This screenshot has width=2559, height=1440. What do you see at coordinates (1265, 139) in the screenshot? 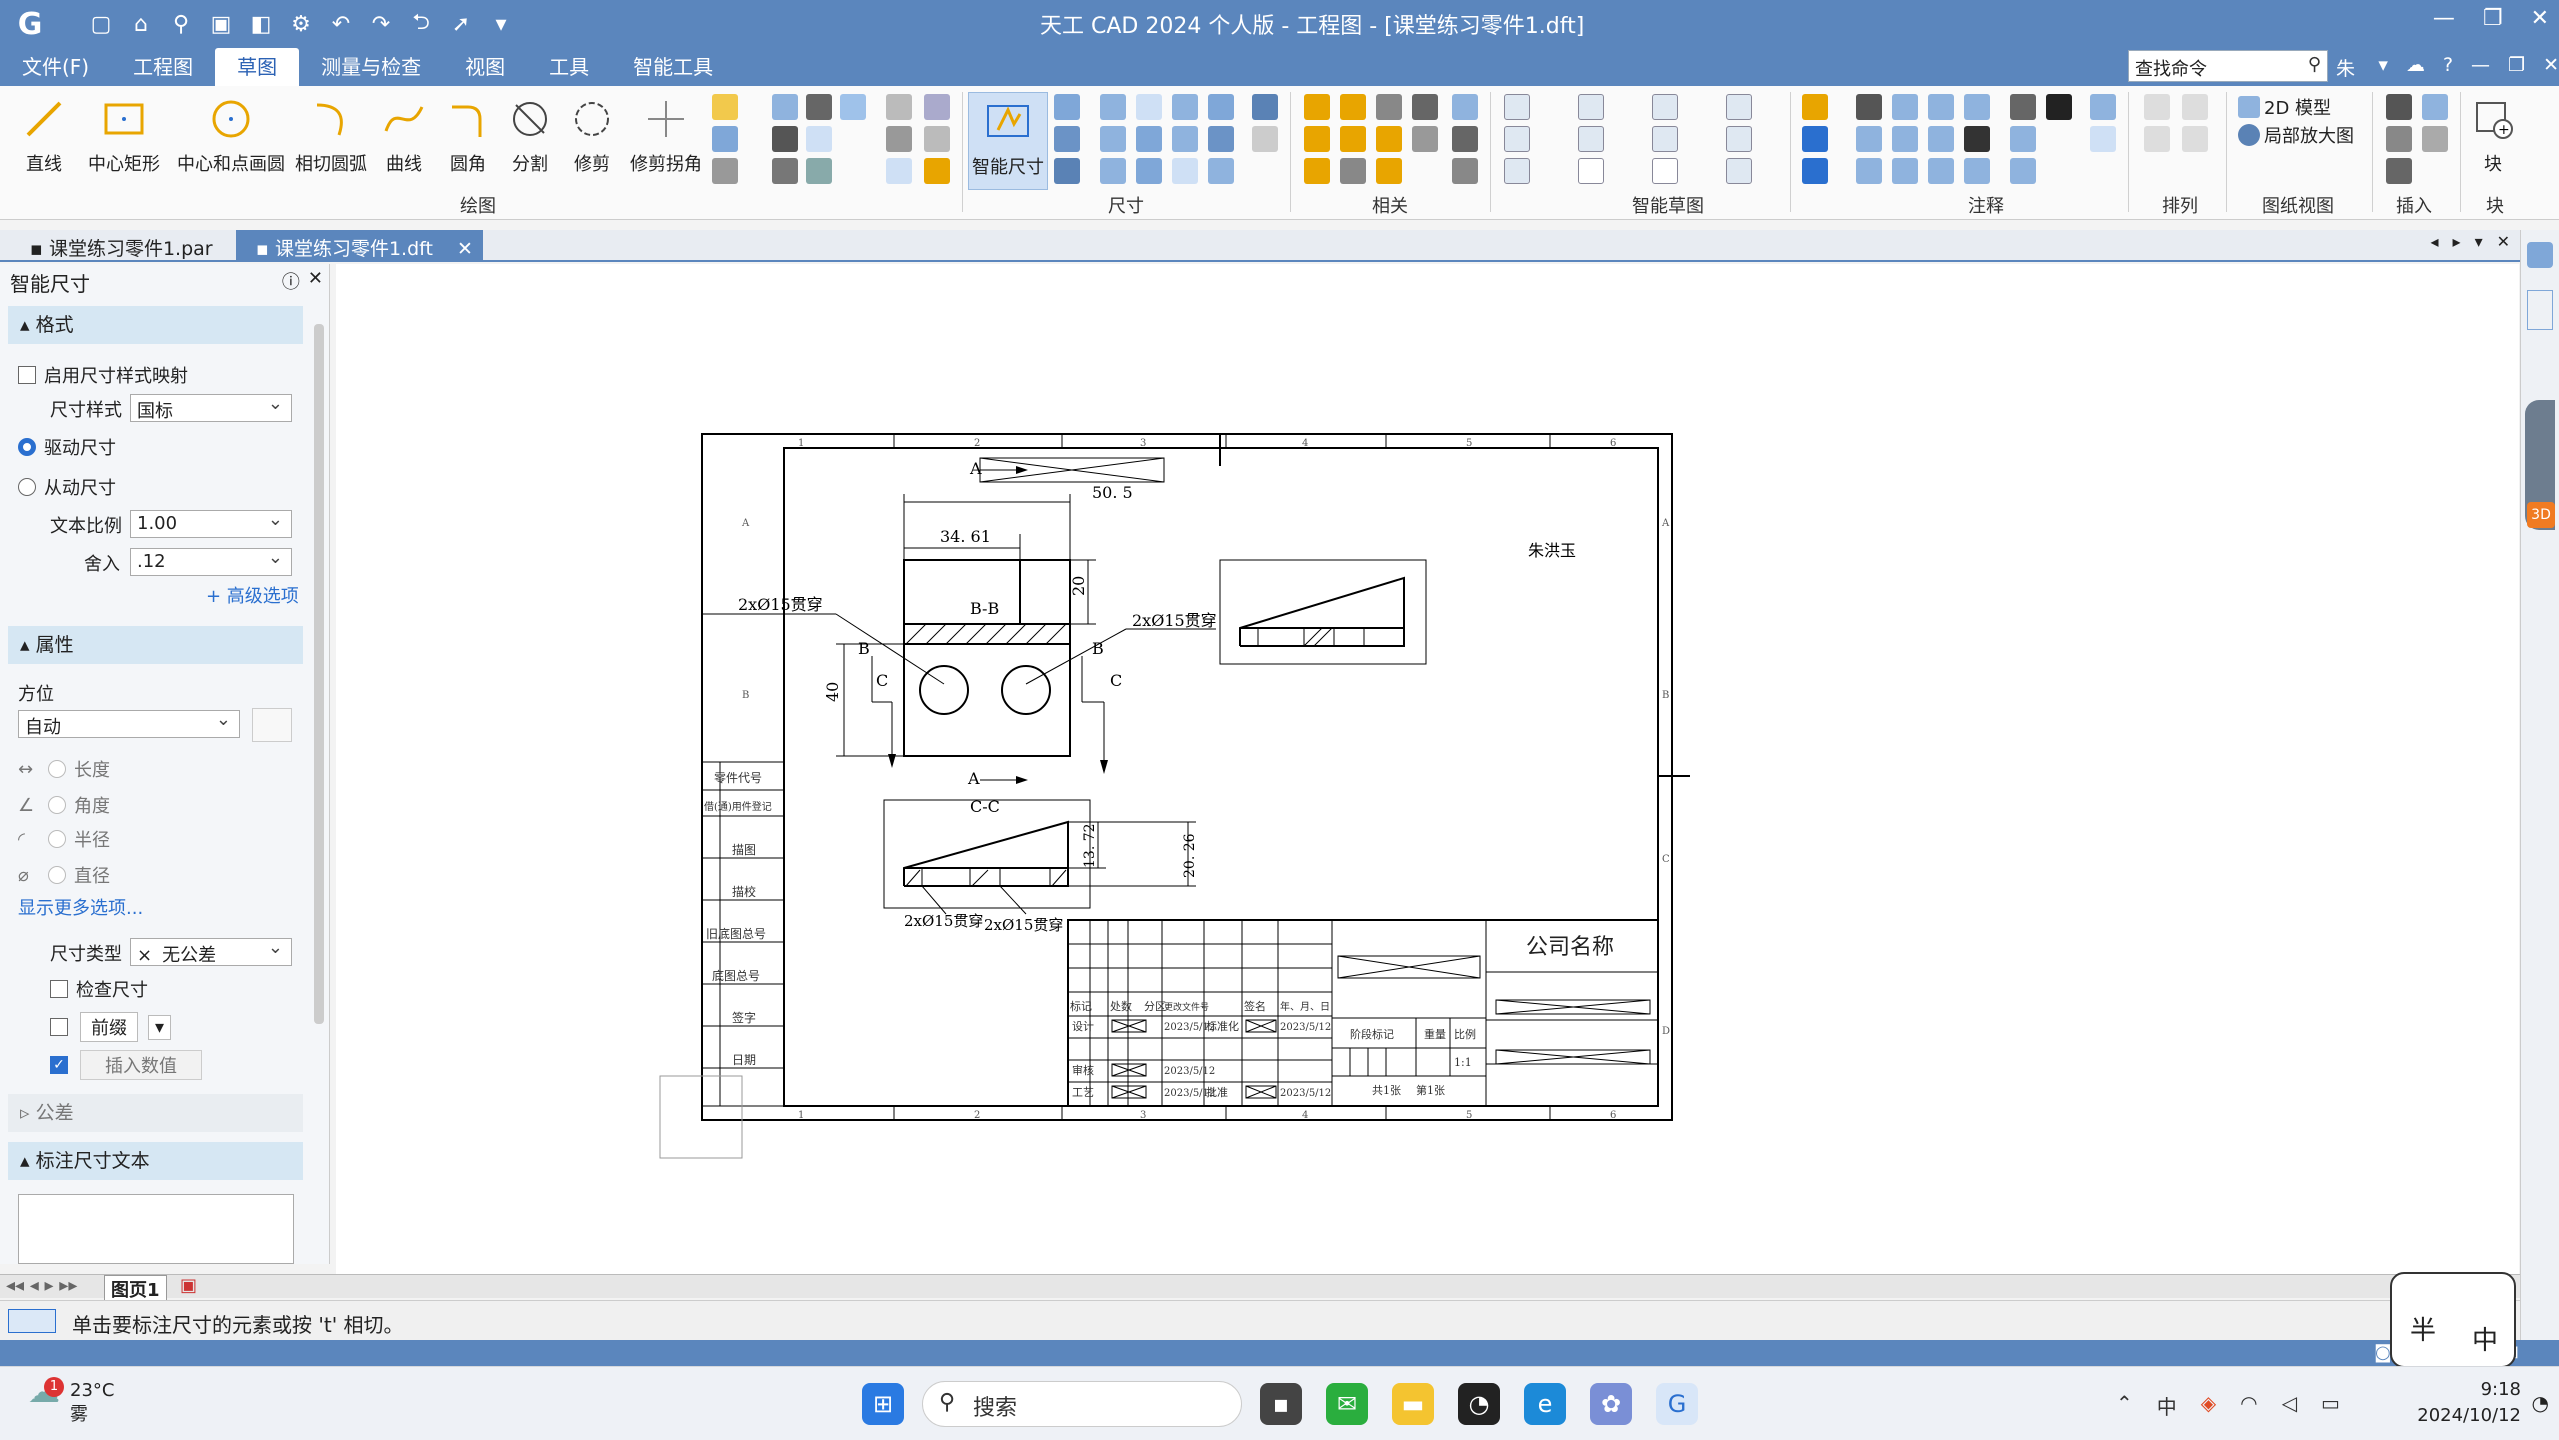
I see `dim-lock-icon` at bounding box center [1265, 139].